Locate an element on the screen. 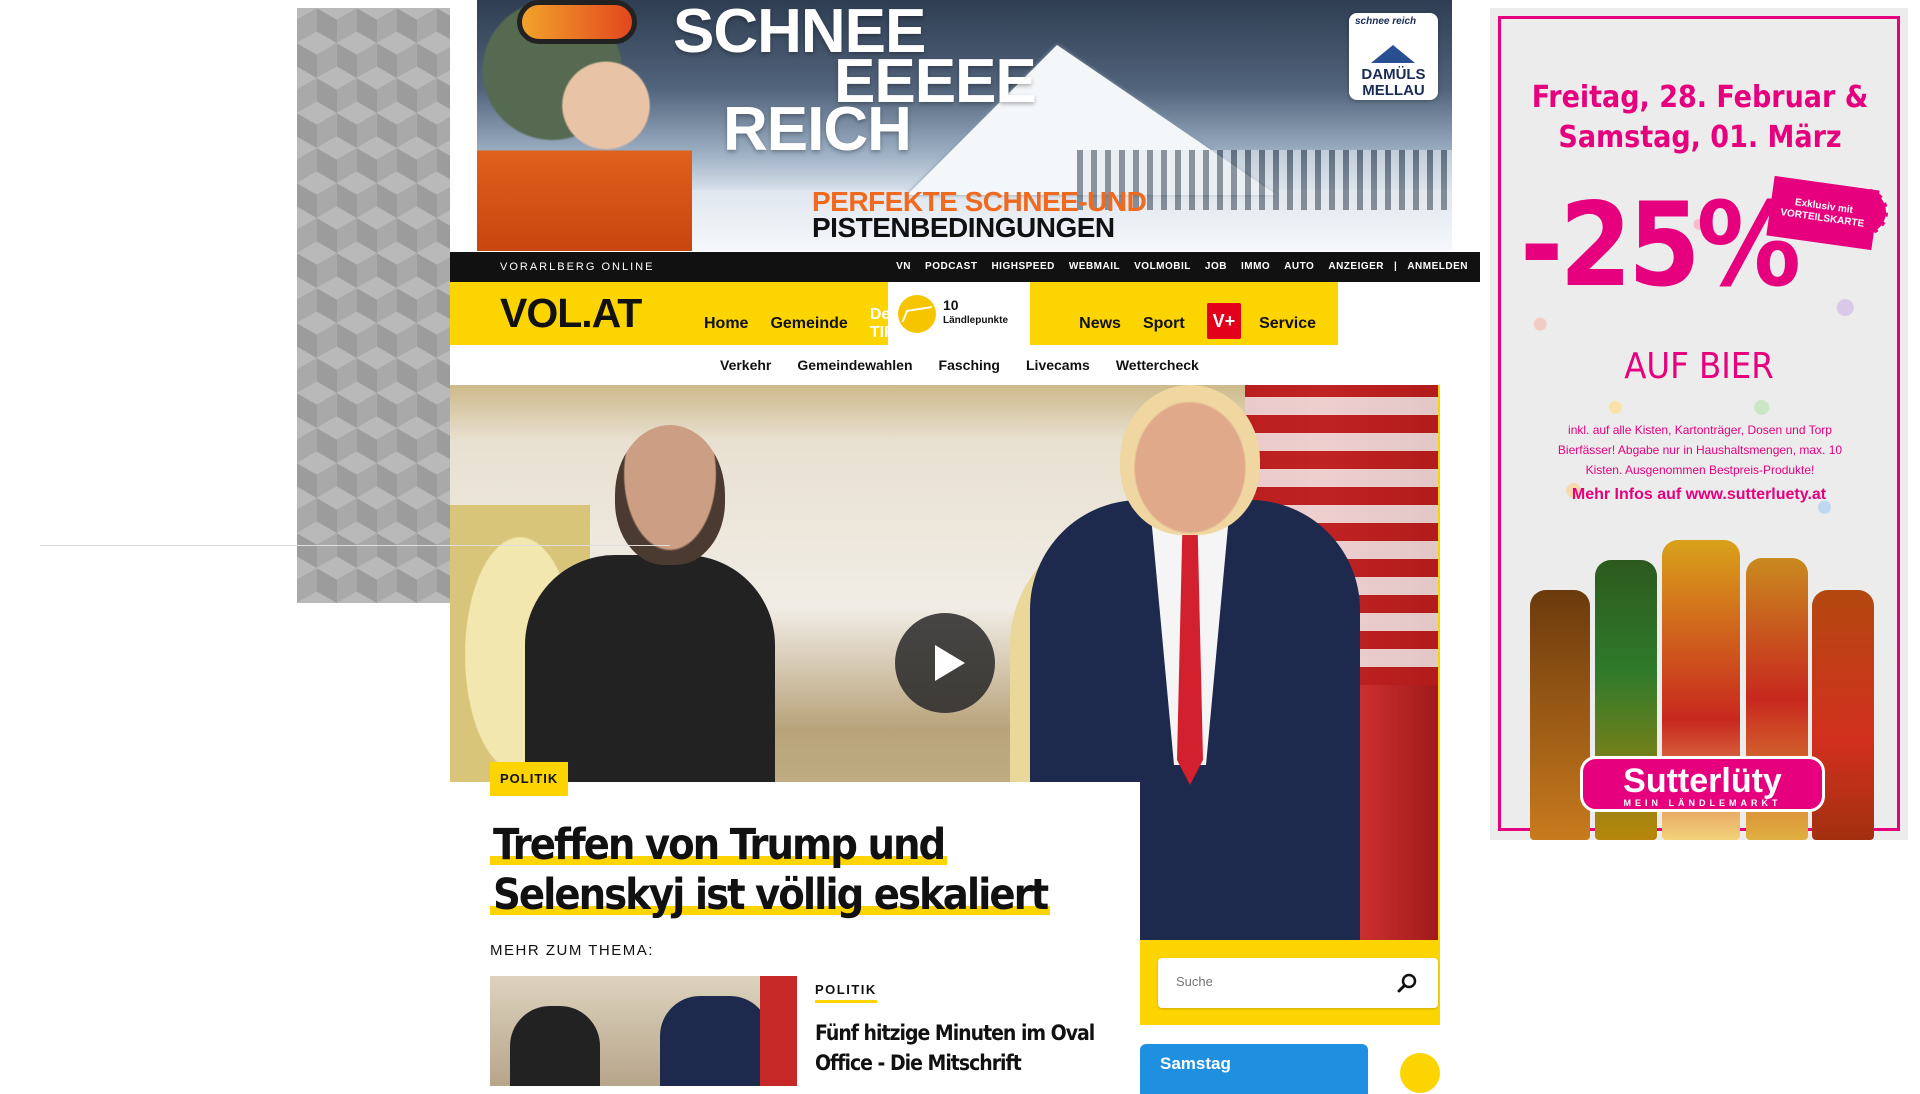 The image size is (1920, 1094). banner-subline: PISTENBEDINGUNGEN is located at coordinates (963, 227).